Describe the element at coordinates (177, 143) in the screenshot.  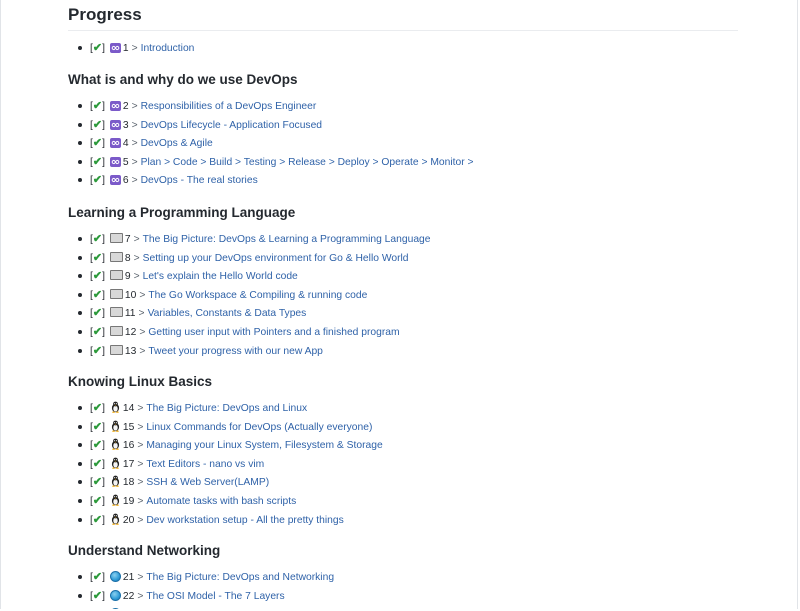
I see `day-link: DevOps & Agile` at that location.